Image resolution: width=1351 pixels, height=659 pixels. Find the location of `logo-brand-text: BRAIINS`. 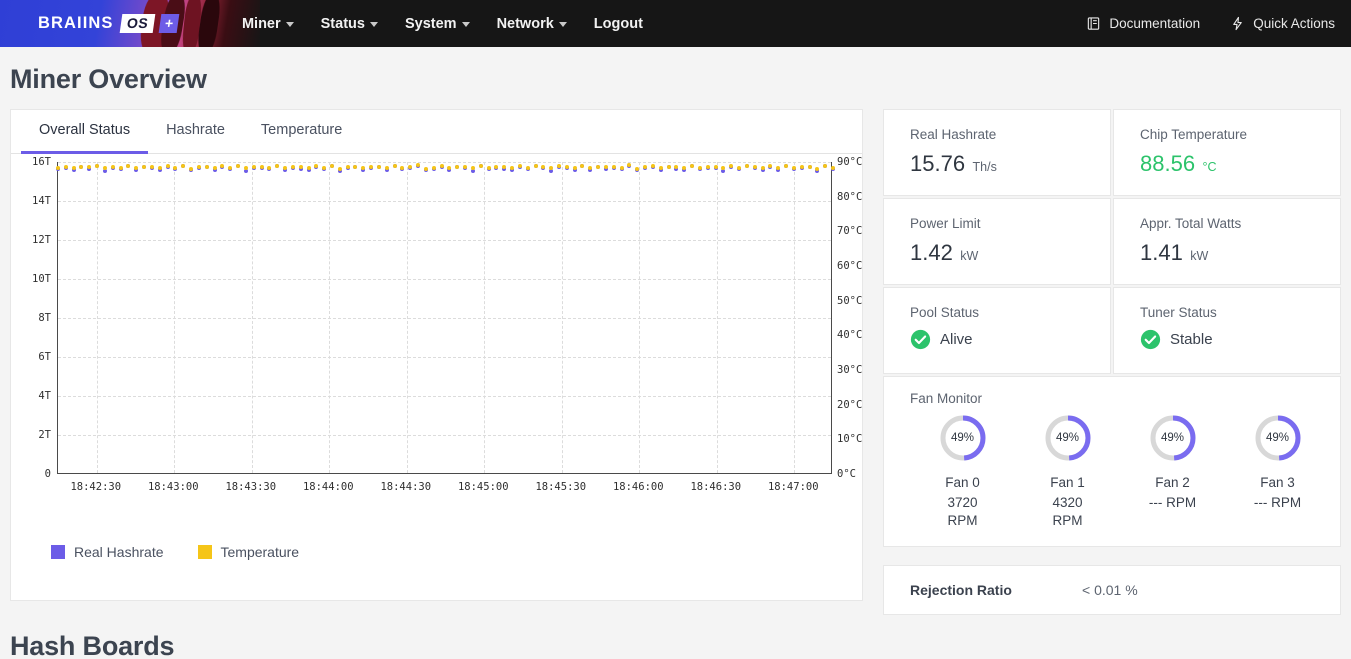

logo-brand-text: BRAIINS is located at coordinates (76, 23).